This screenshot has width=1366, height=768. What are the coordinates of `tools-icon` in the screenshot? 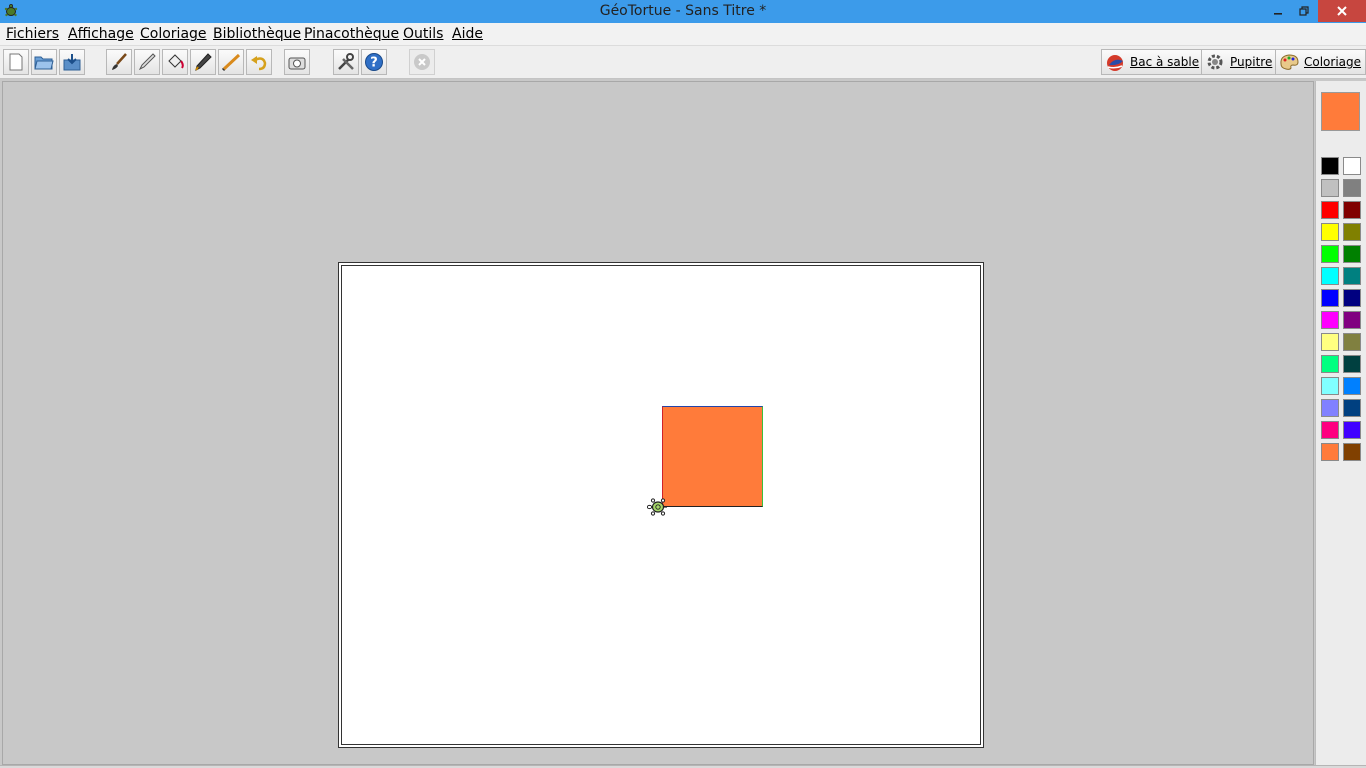 It's located at (346, 61).